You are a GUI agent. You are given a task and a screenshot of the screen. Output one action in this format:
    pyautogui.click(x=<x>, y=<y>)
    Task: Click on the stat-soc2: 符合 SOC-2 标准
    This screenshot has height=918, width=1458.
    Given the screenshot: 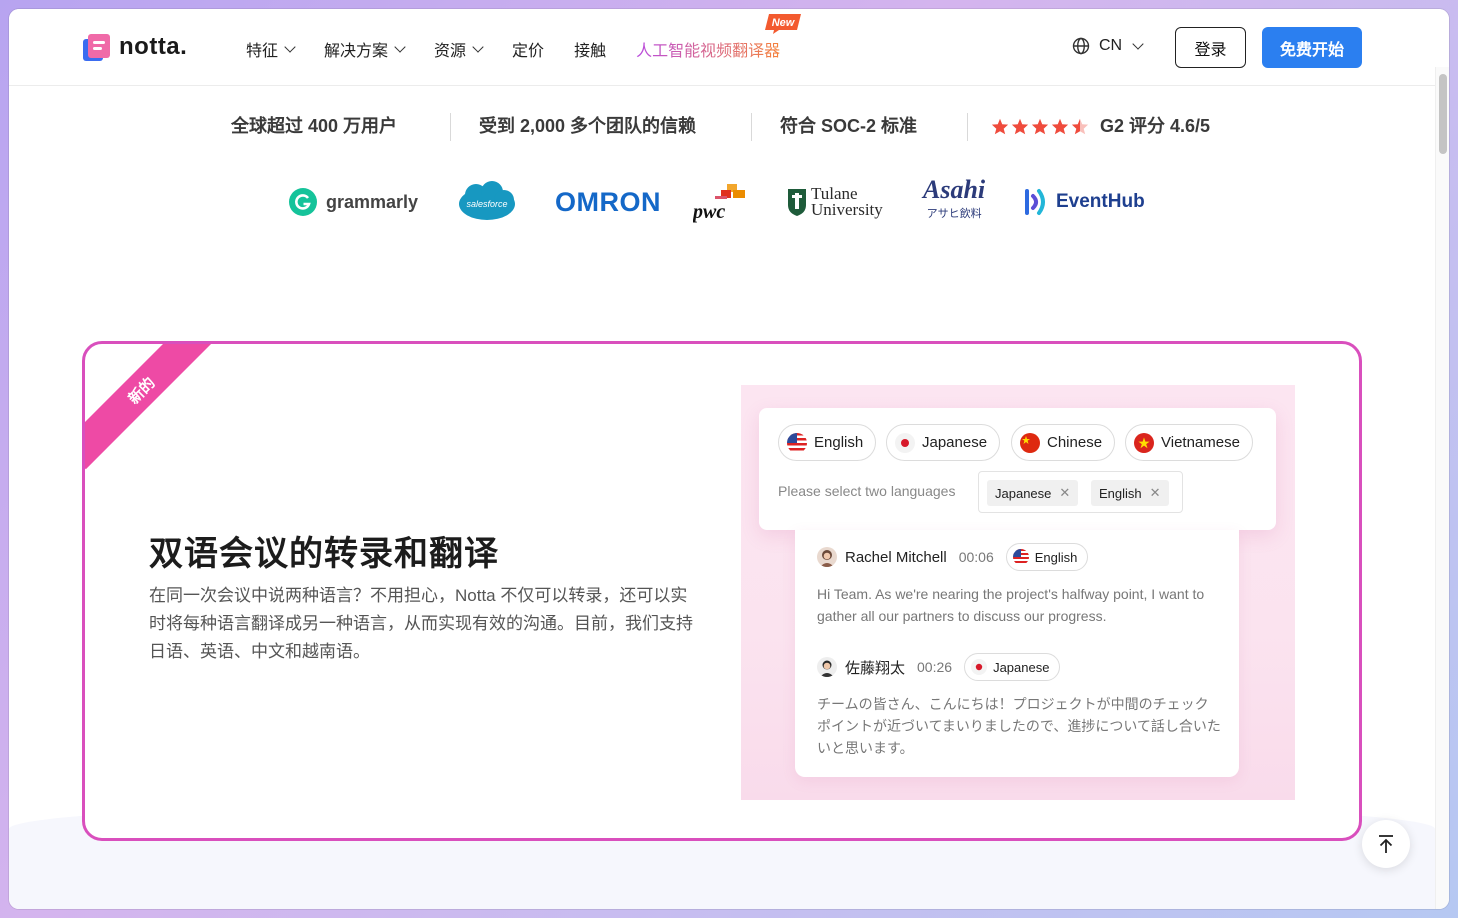 What is the action you would take?
    pyautogui.click(x=849, y=126)
    